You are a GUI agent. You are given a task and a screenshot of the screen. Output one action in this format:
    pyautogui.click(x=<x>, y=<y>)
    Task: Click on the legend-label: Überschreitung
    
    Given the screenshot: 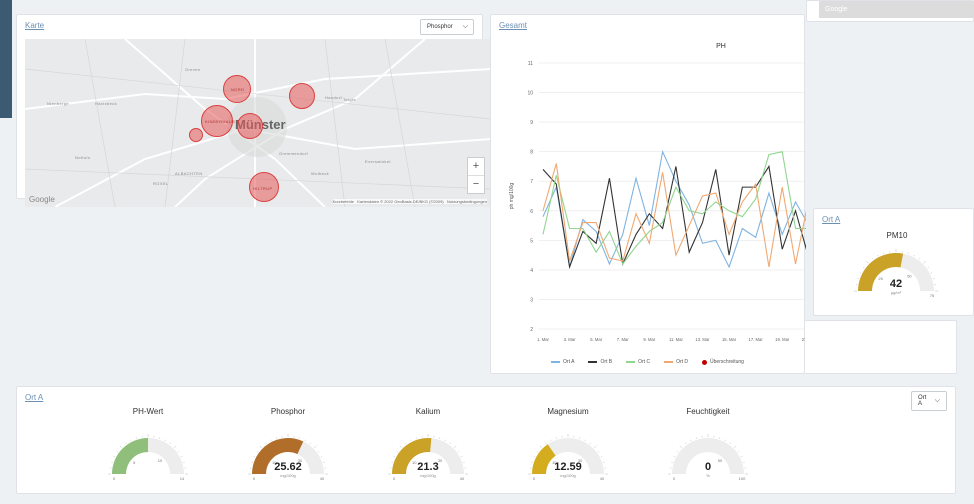 What is the action you would take?
    pyautogui.click(x=727, y=362)
    